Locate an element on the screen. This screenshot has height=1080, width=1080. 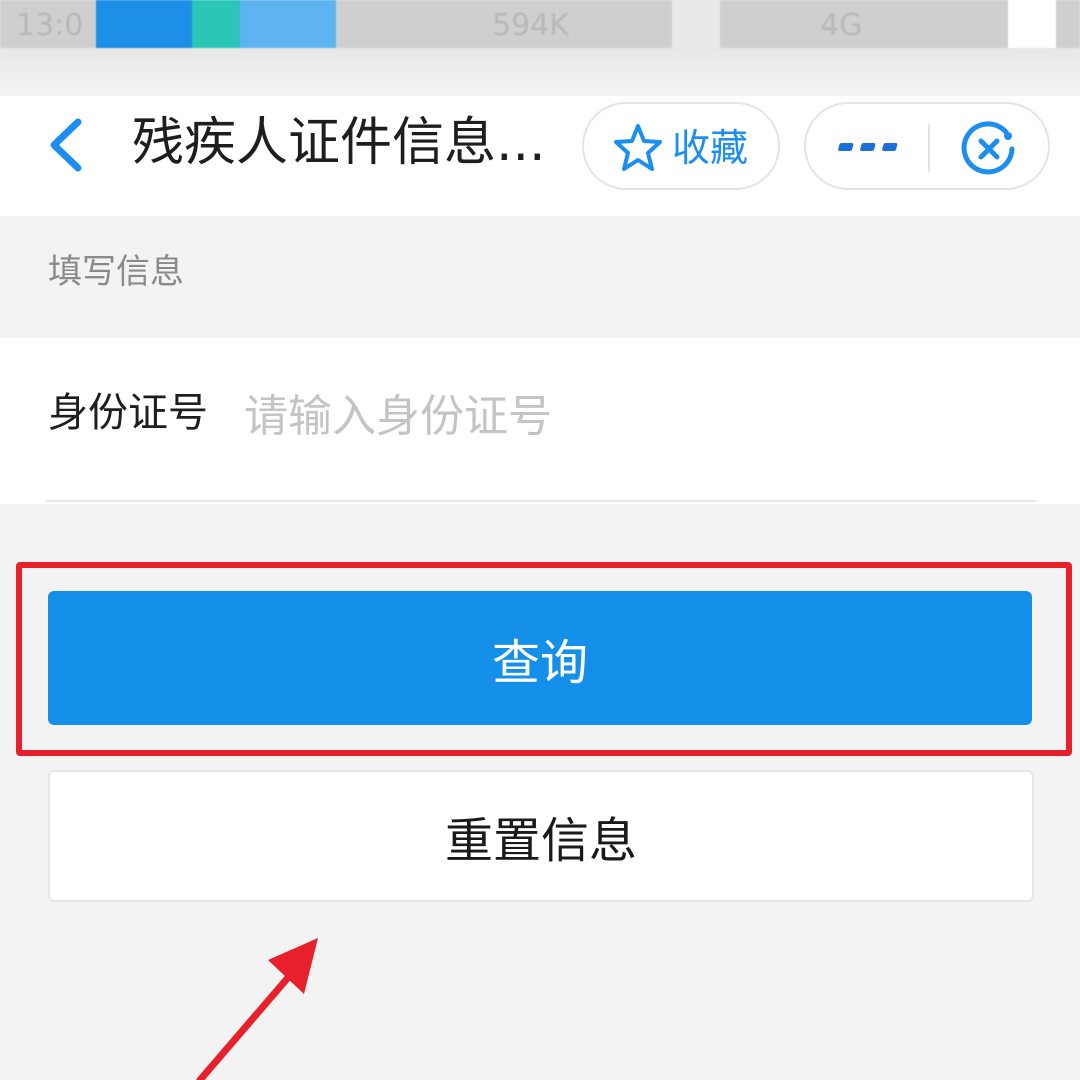
chevron-left-icon is located at coordinates (66, 145).